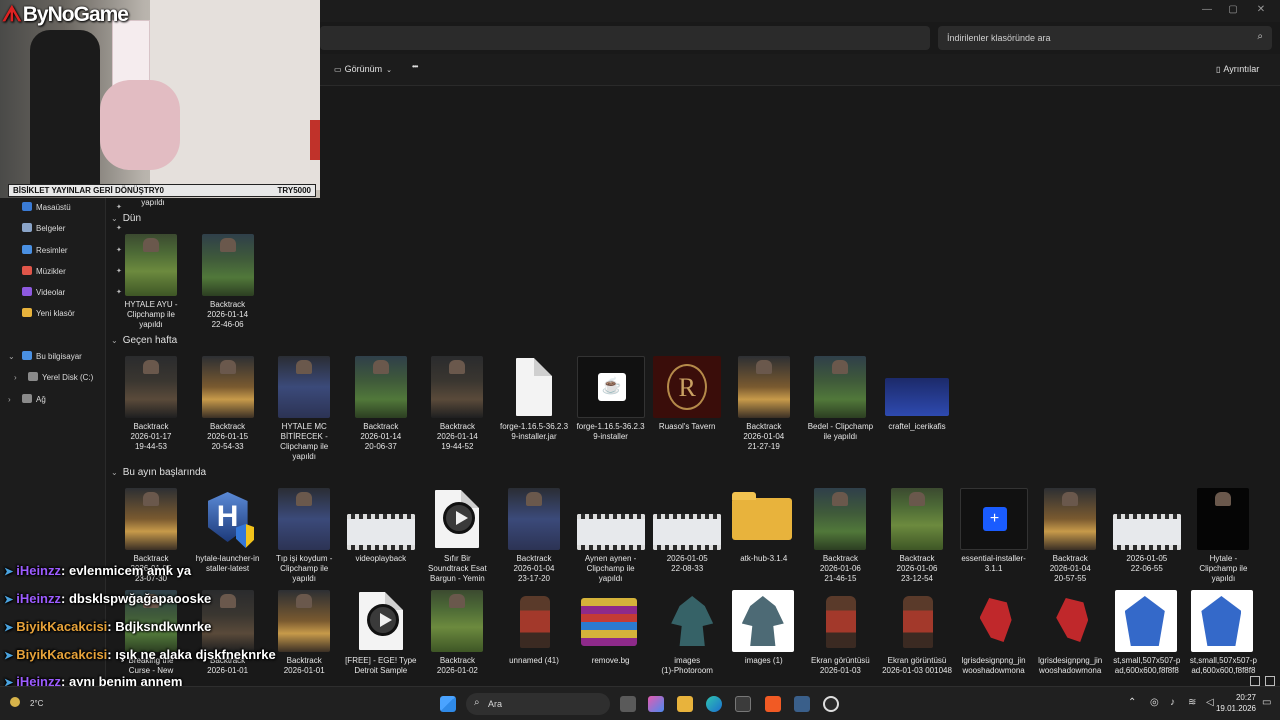  I want to click on more-options-button: •••, so click(415, 66).